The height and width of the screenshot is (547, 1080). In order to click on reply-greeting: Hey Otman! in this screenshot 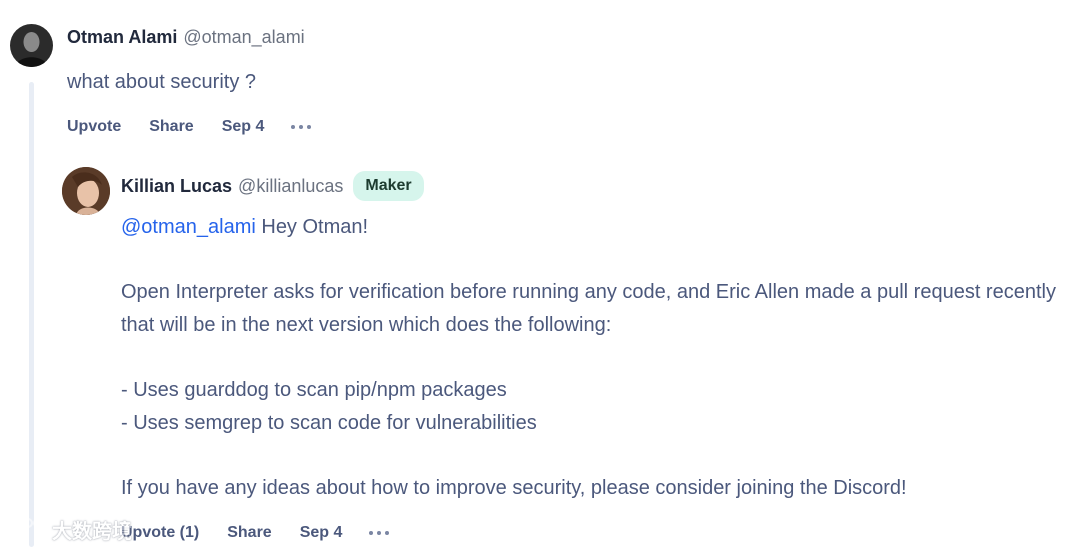, I will do `click(312, 227)`.